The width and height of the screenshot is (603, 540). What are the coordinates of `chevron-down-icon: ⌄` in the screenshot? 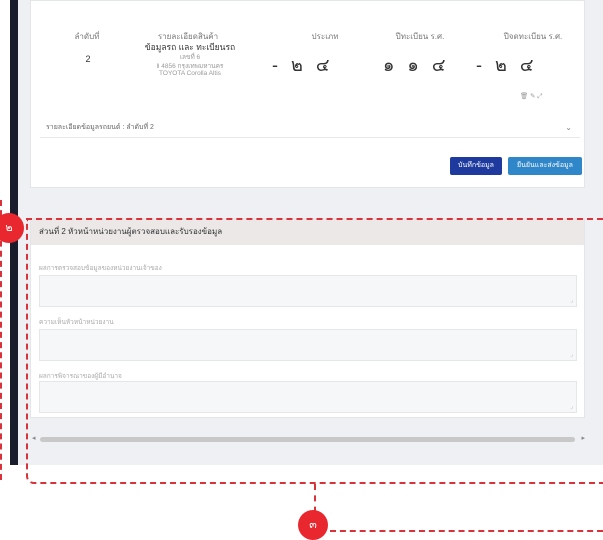 It's located at (568, 127).